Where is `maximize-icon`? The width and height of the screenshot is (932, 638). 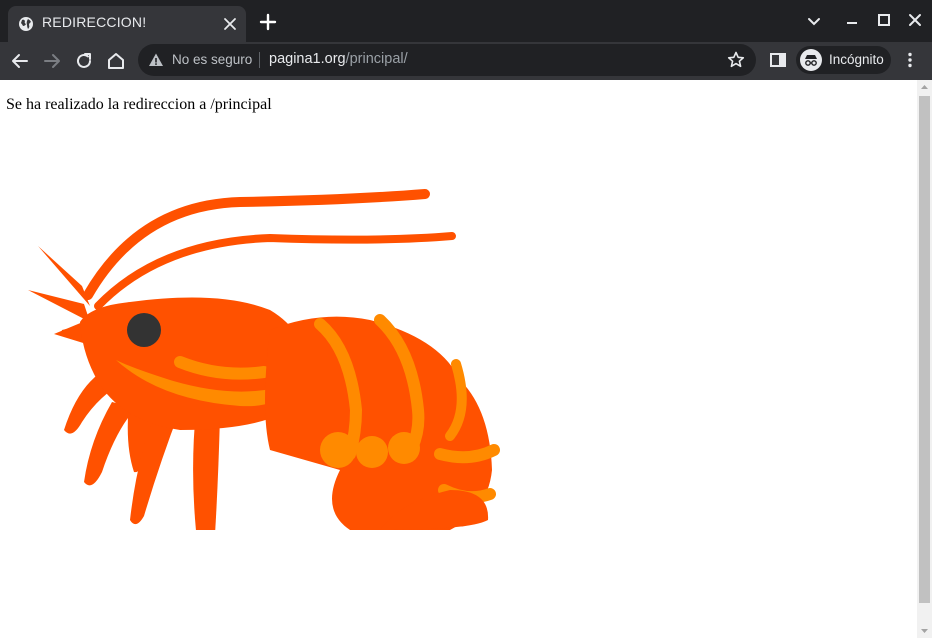 maximize-icon is located at coordinates (884, 21).